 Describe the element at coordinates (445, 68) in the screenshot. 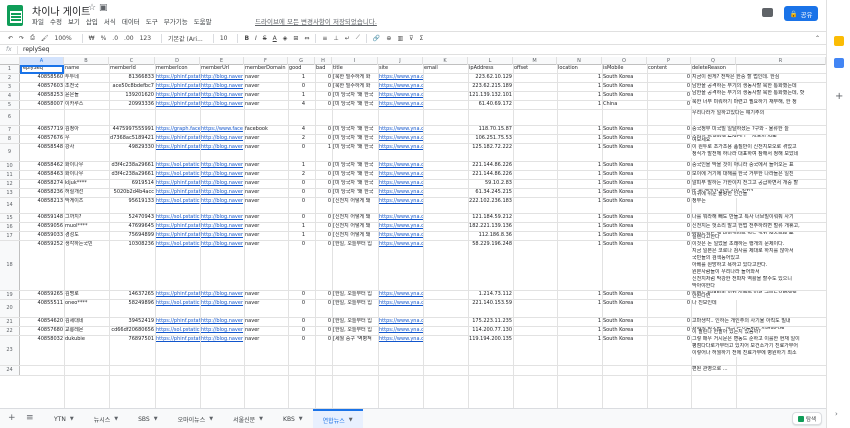

I see `table-cell: email` at that location.